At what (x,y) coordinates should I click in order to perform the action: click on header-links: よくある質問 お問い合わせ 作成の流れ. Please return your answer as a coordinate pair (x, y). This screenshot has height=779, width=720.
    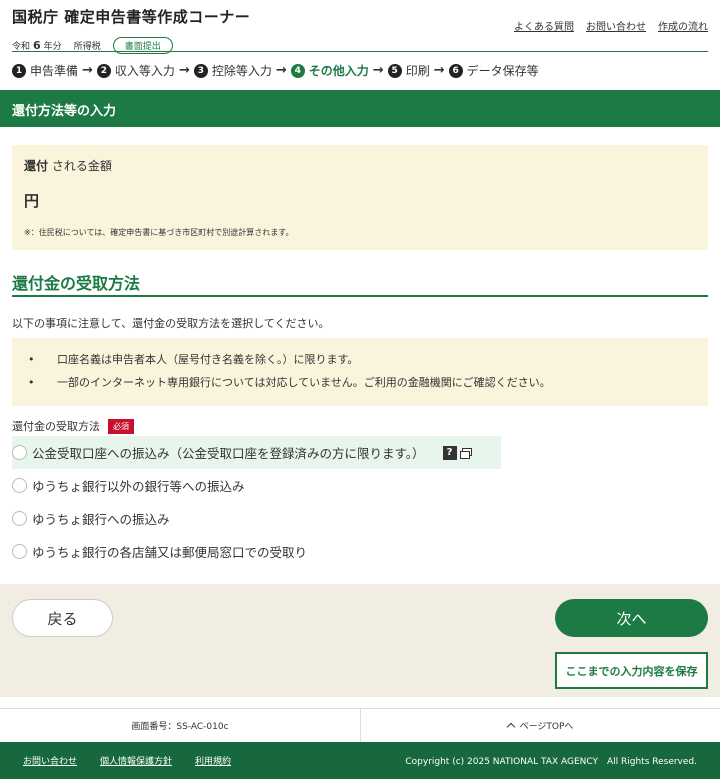
    Looking at the image, I should click on (611, 25).